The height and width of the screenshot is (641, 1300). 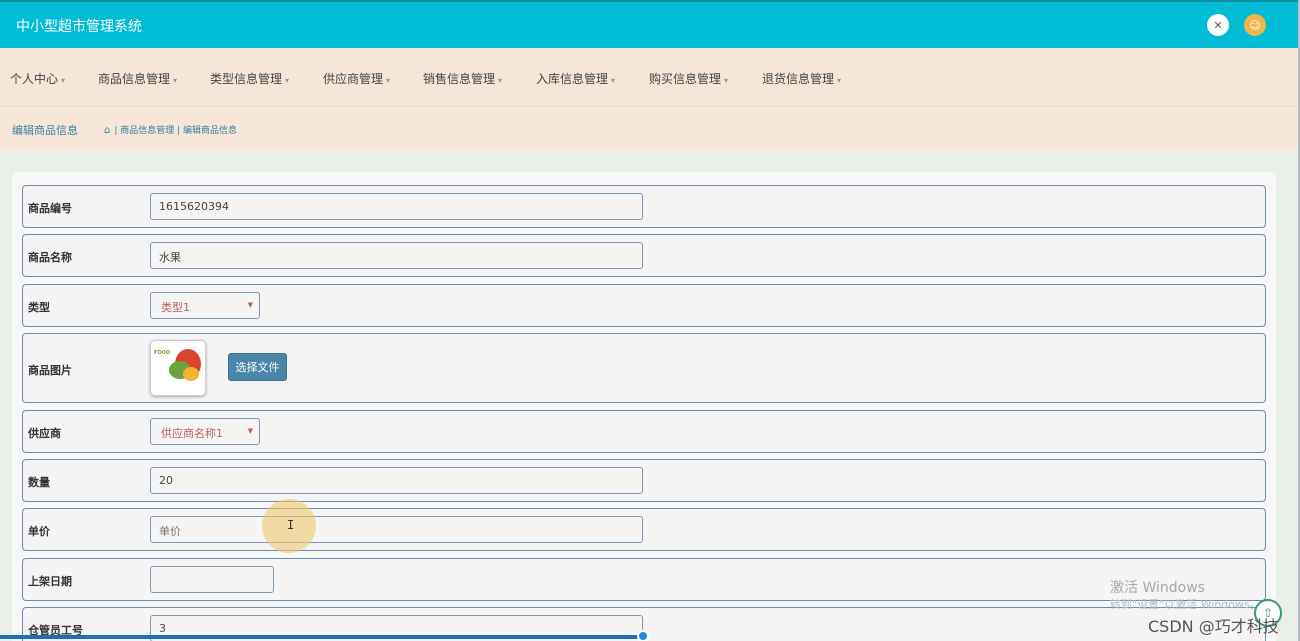 I want to click on breadcrumb-text: | 商品信息管理 | 编辑商品信息, so click(x=175, y=131).